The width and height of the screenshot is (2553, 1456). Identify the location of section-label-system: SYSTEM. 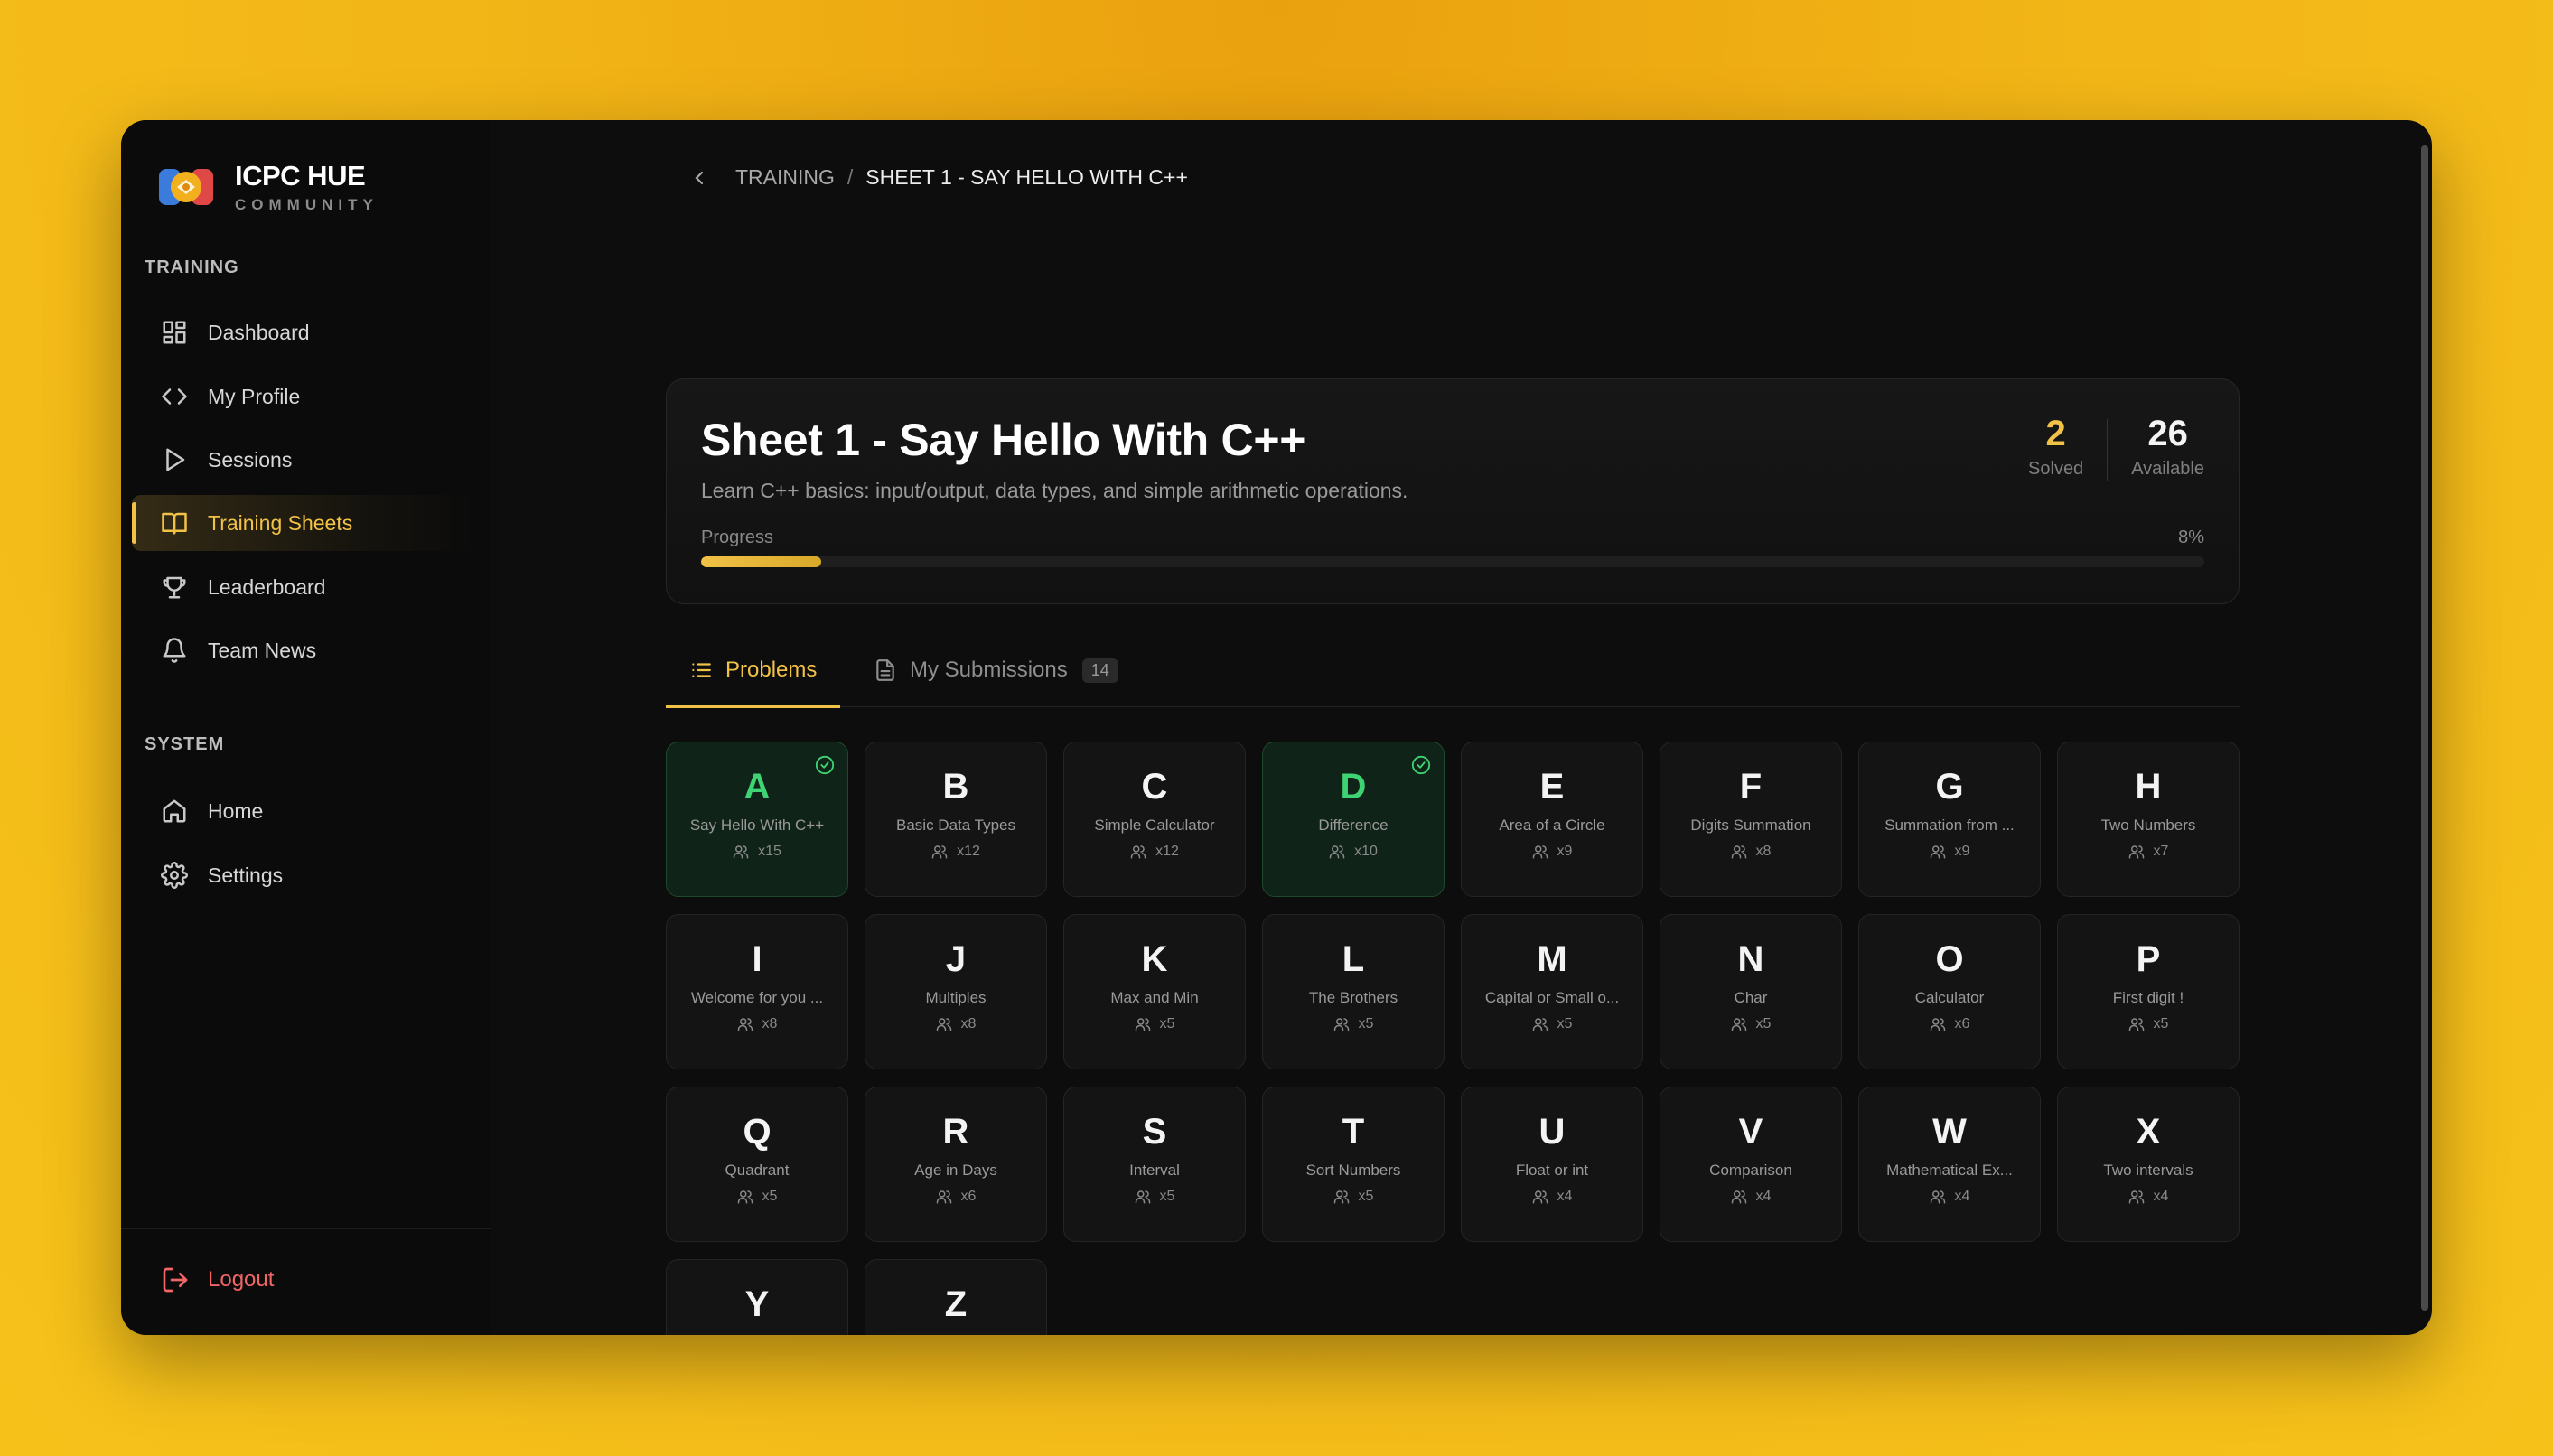
(185, 744).